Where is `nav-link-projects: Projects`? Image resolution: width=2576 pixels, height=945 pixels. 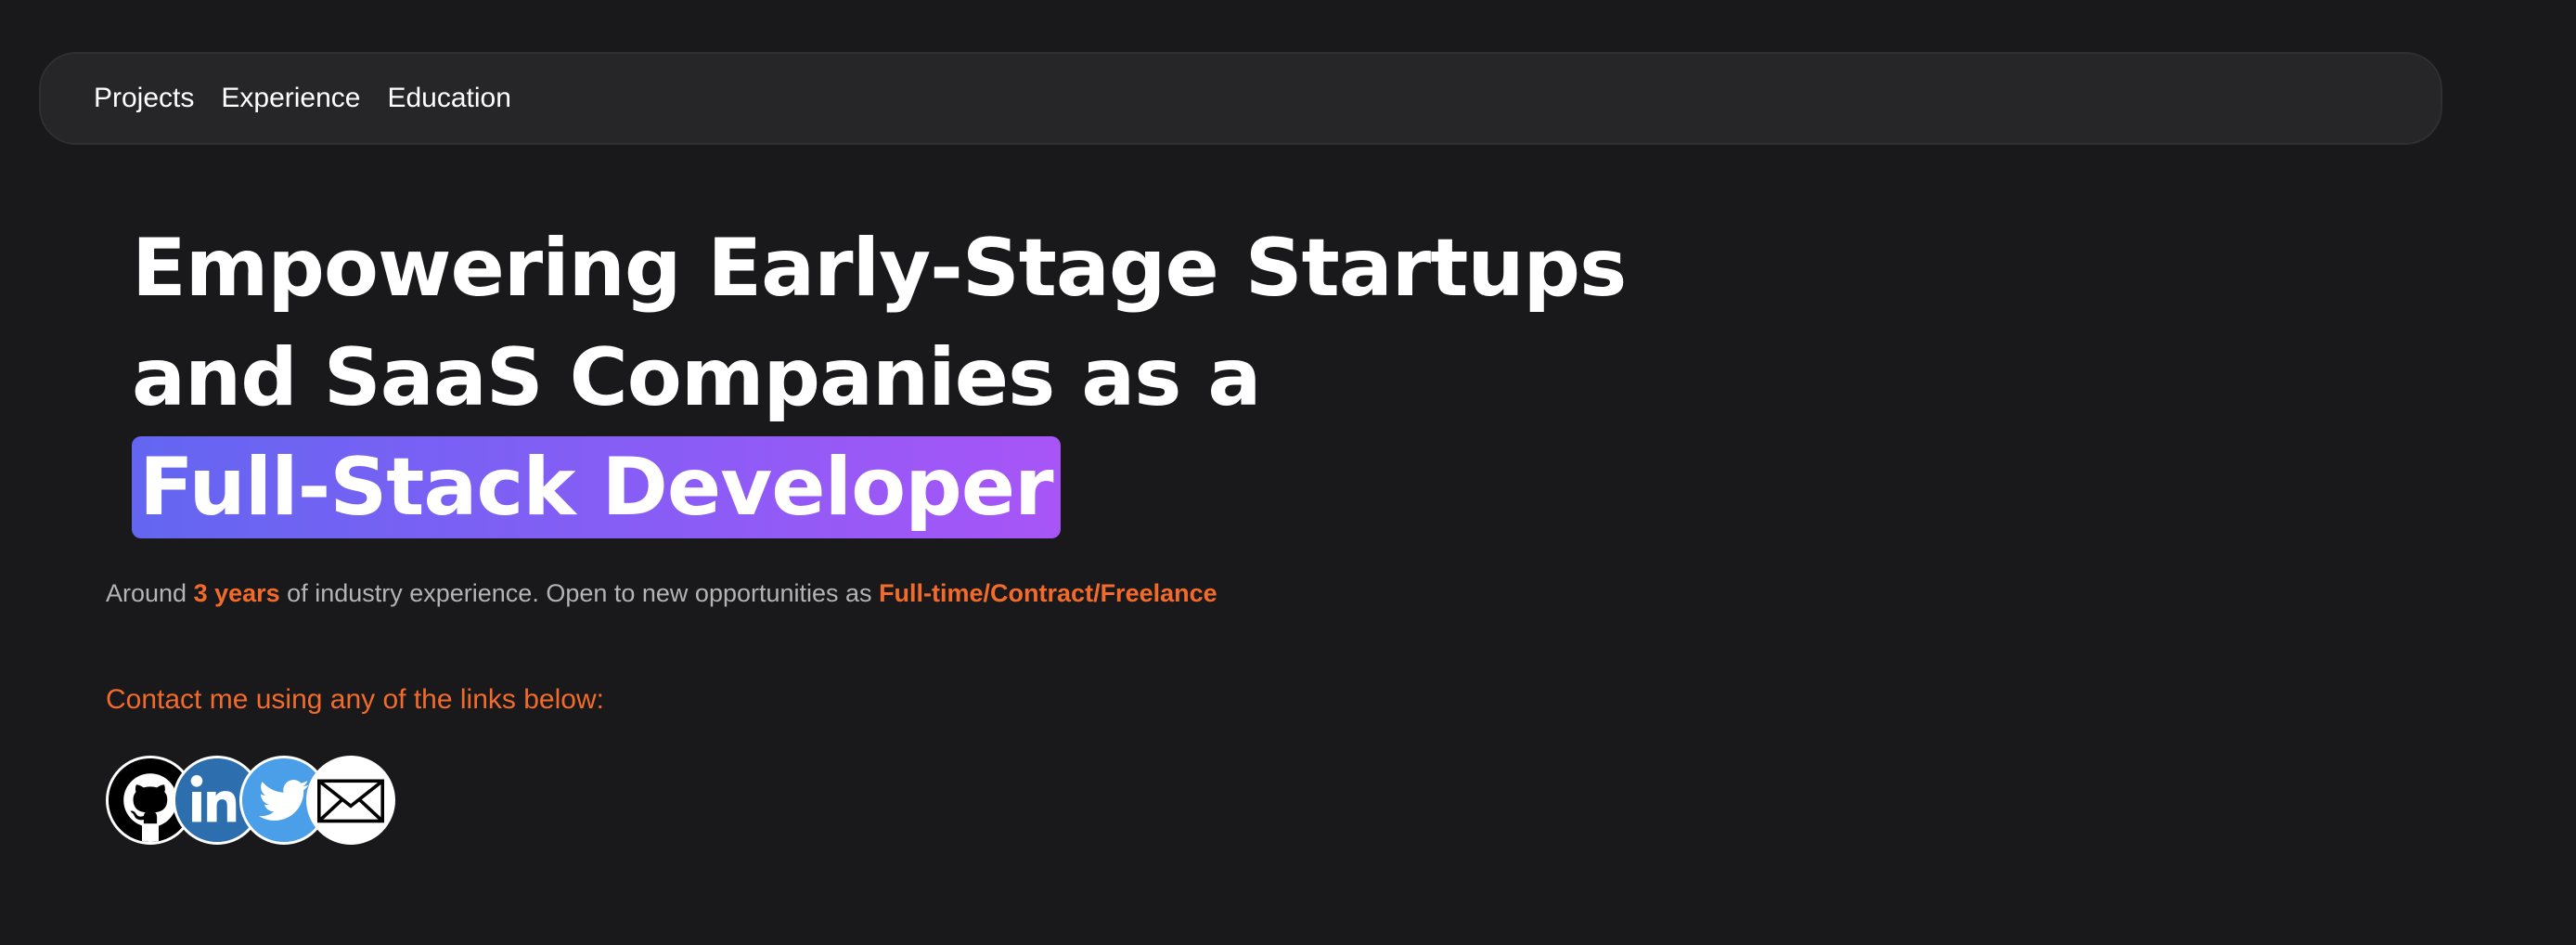
nav-link-projects: Projects is located at coordinates (144, 98).